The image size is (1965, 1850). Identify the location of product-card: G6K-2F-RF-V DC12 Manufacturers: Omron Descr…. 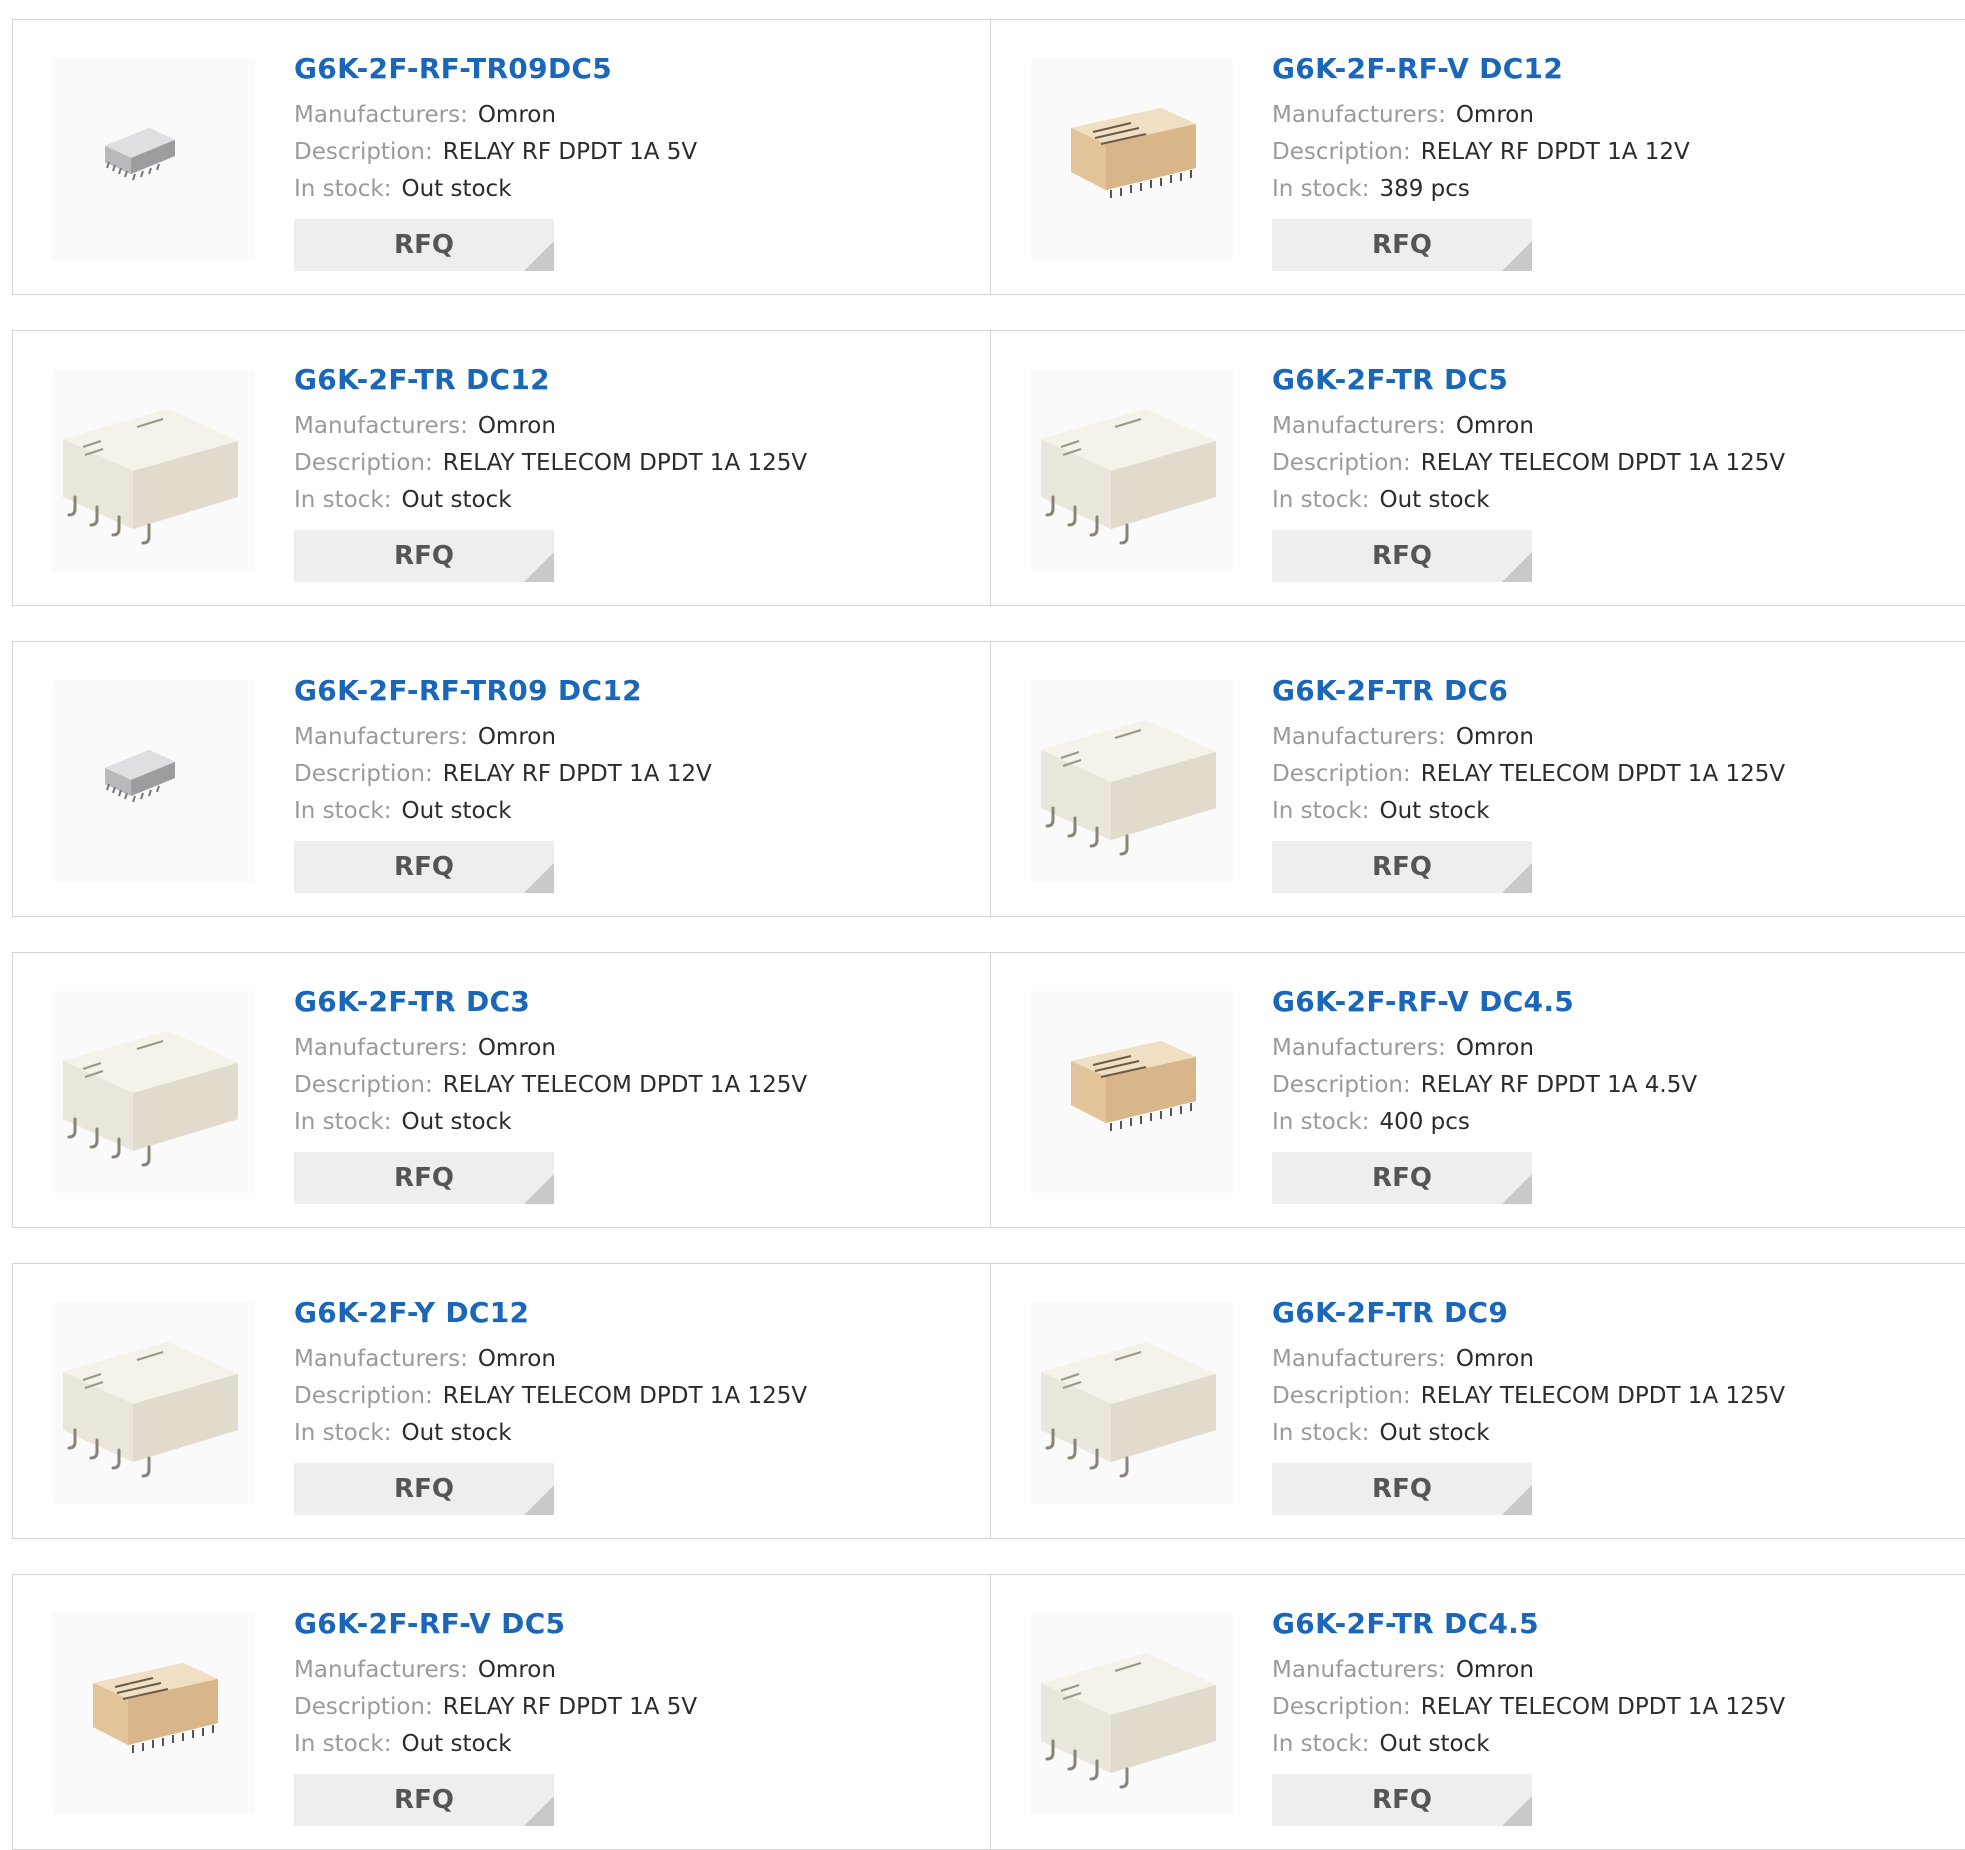
(1478, 157).